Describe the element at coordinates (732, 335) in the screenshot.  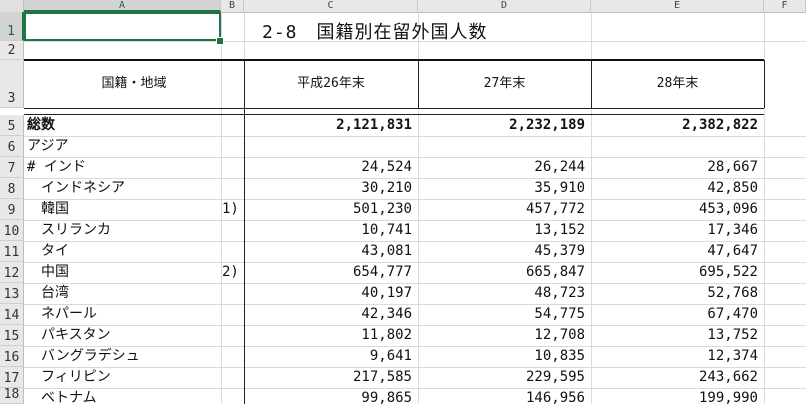
I see `value-h28: 13,752` at that location.